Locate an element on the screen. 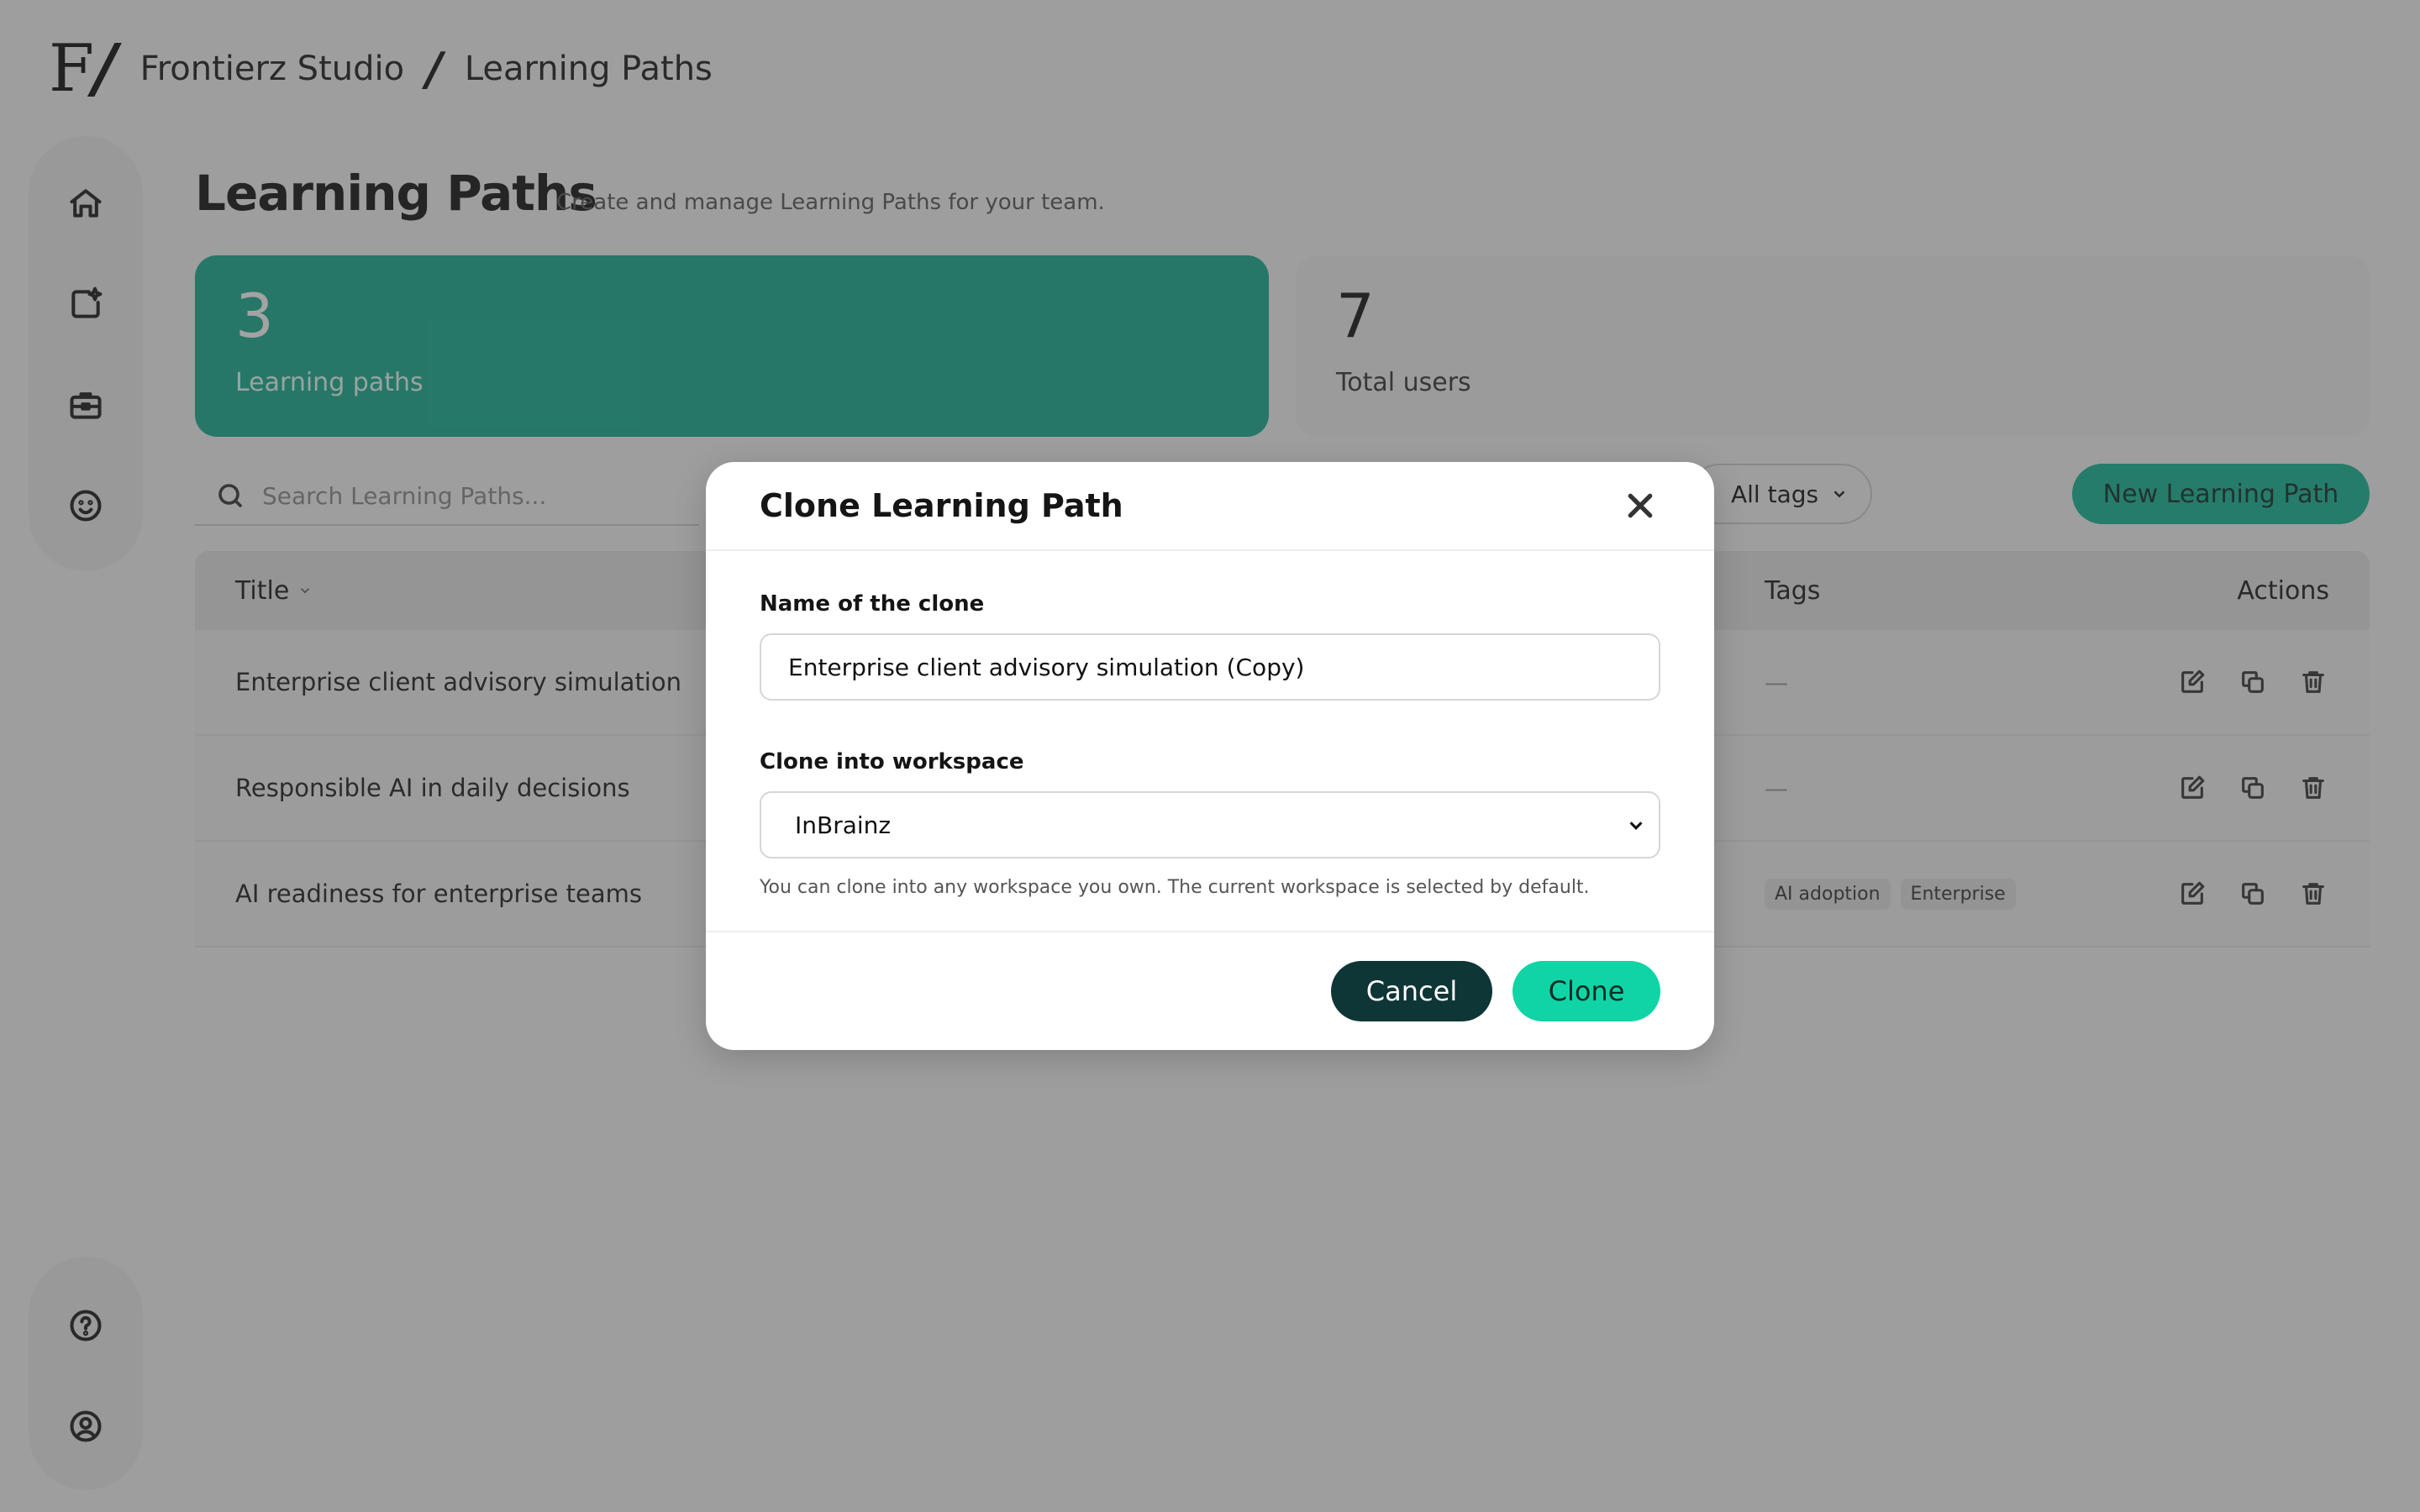 The width and height of the screenshot is (2420, 1512). workspace-select-box: InBrainz is located at coordinates (1210, 824).